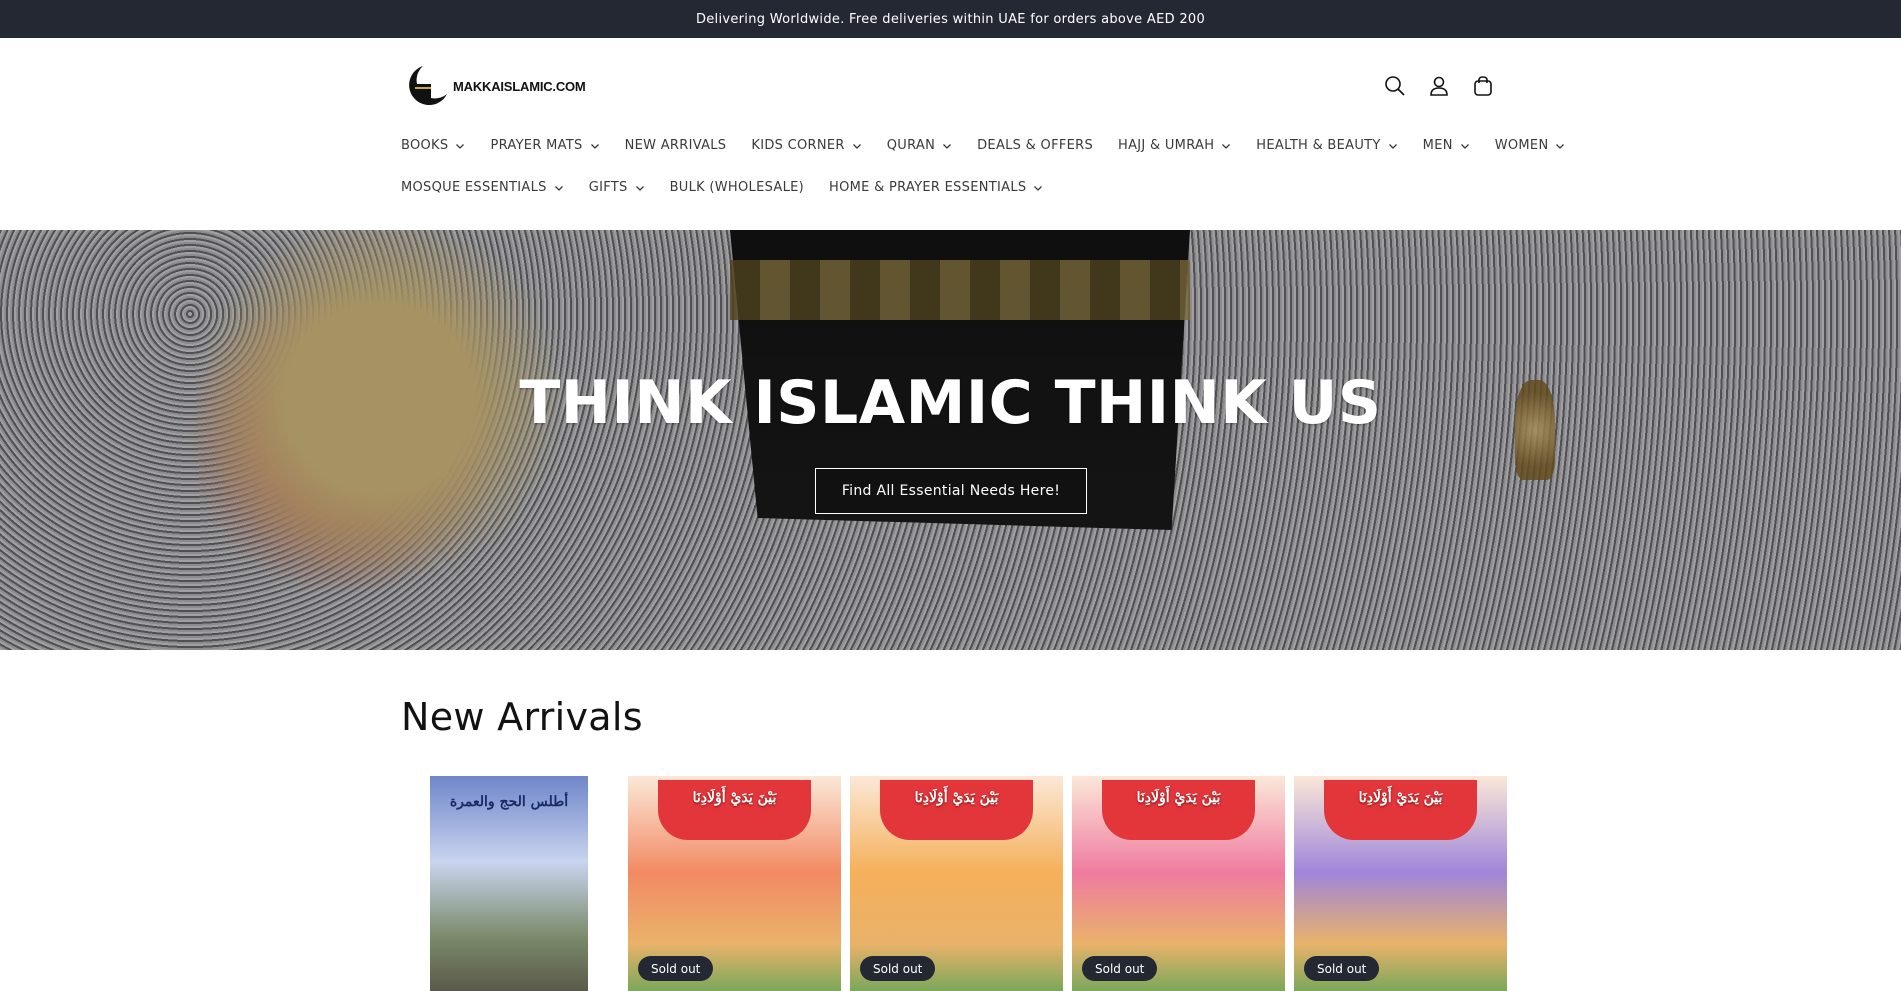 This screenshot has height=991, width=1901. What do you see at coordinates (1395, 86) in the screenshot?
I see `search-icon` at bounding box center [1395, 86].